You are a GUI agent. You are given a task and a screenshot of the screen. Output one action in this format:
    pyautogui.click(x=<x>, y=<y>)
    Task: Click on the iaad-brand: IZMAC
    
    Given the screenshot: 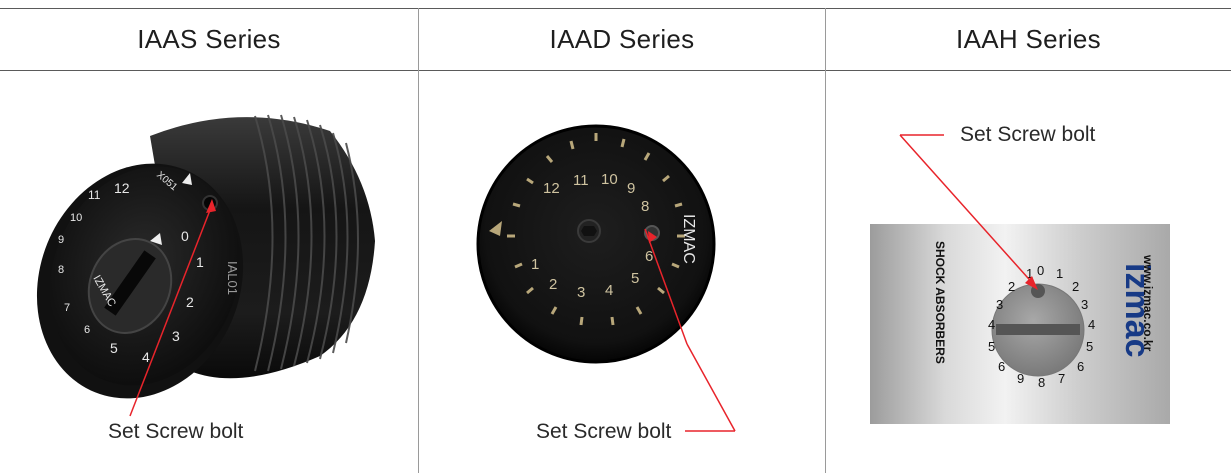 What is the action you would take?
    pyautogui.click(x=688, y=239)
    